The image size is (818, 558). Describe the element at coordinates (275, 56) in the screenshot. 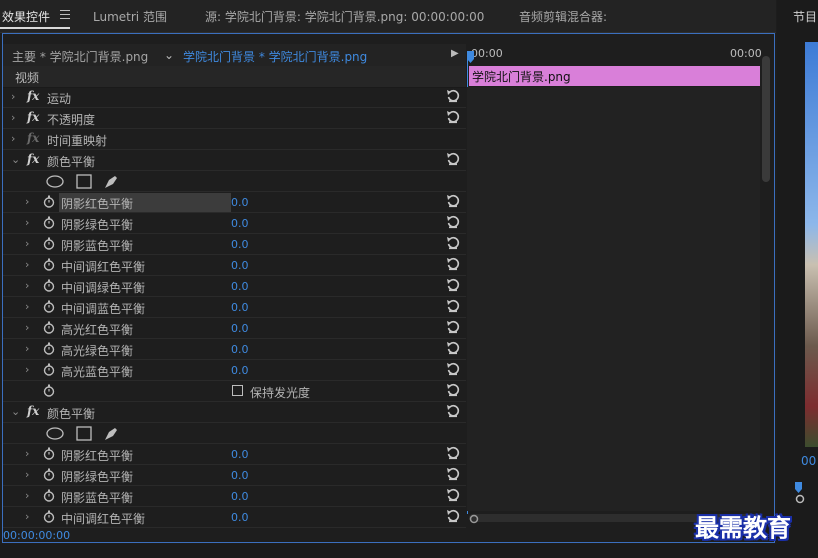

I see `sequence-clip-label: 学院北门背景 * 学院北门背景.png` at that location.